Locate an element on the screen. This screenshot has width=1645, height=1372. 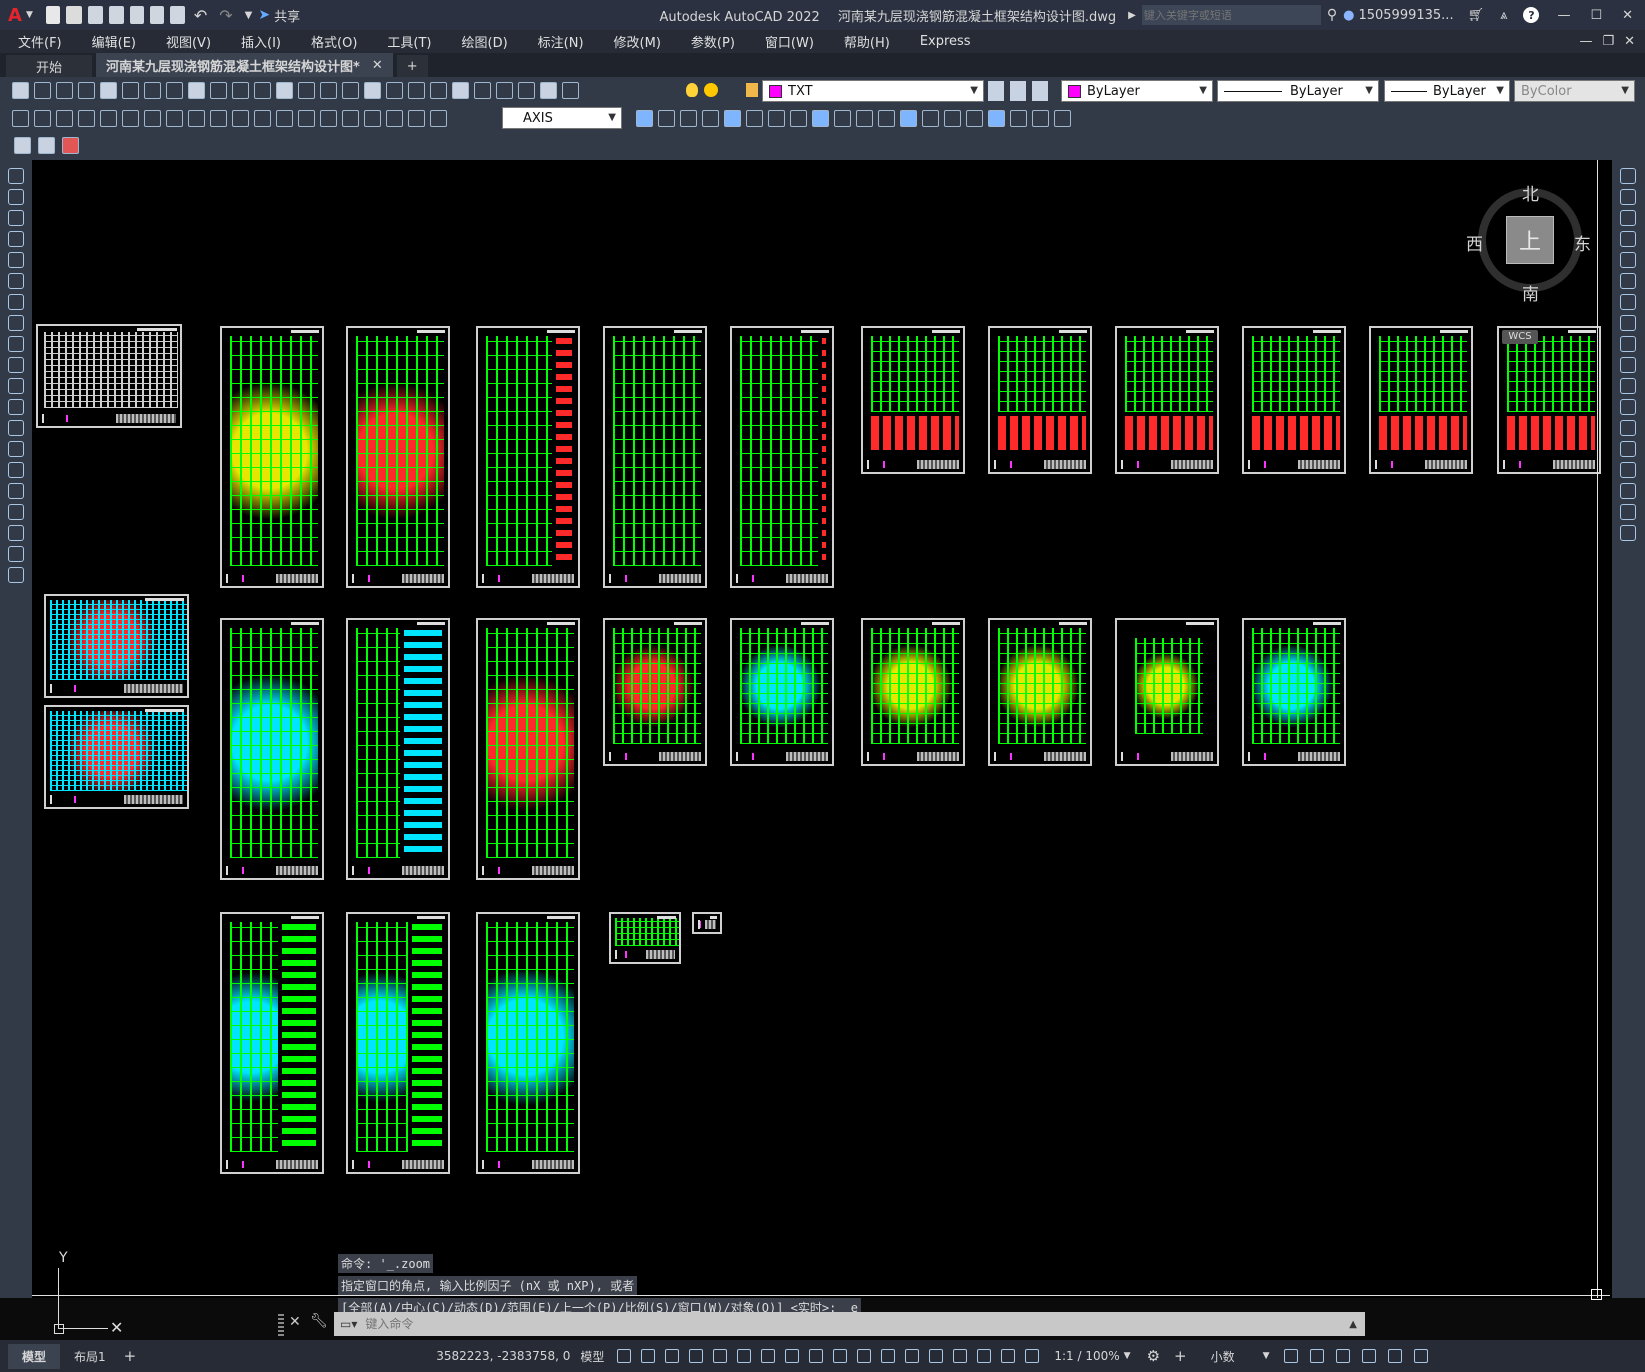
match-prop-icon is located at coordinates (240, 90).